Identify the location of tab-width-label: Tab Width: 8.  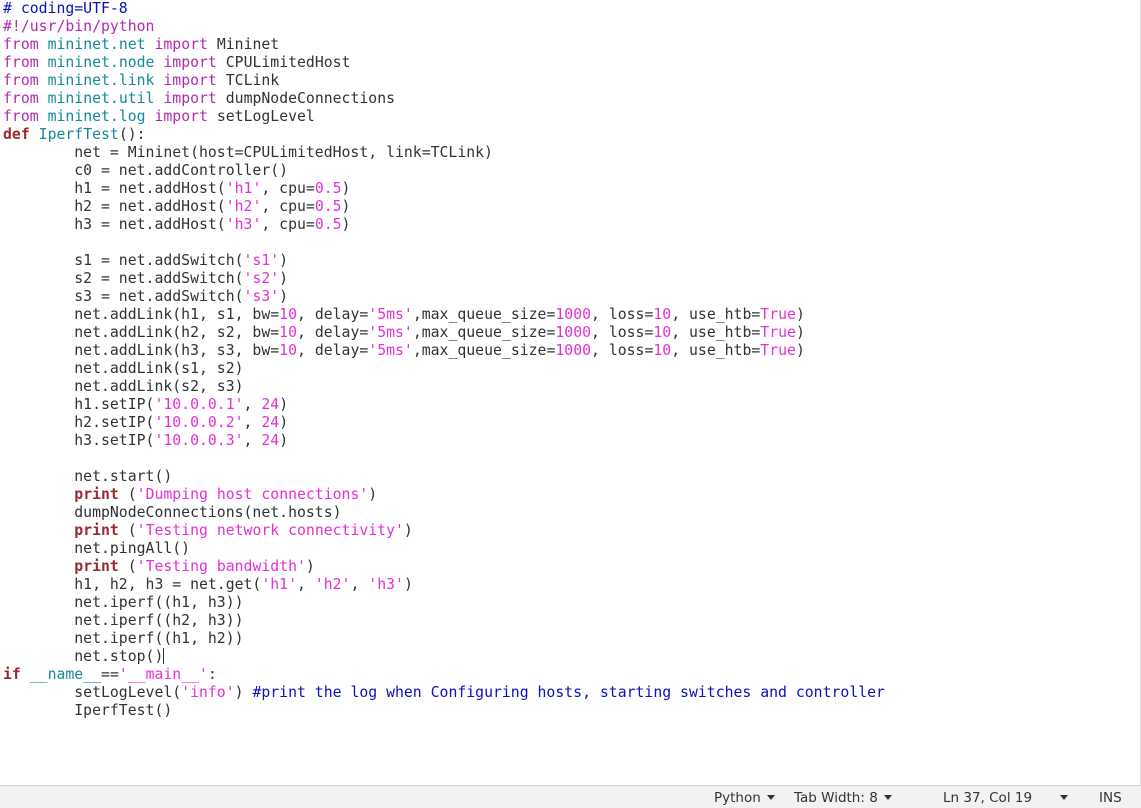
(836, 798).